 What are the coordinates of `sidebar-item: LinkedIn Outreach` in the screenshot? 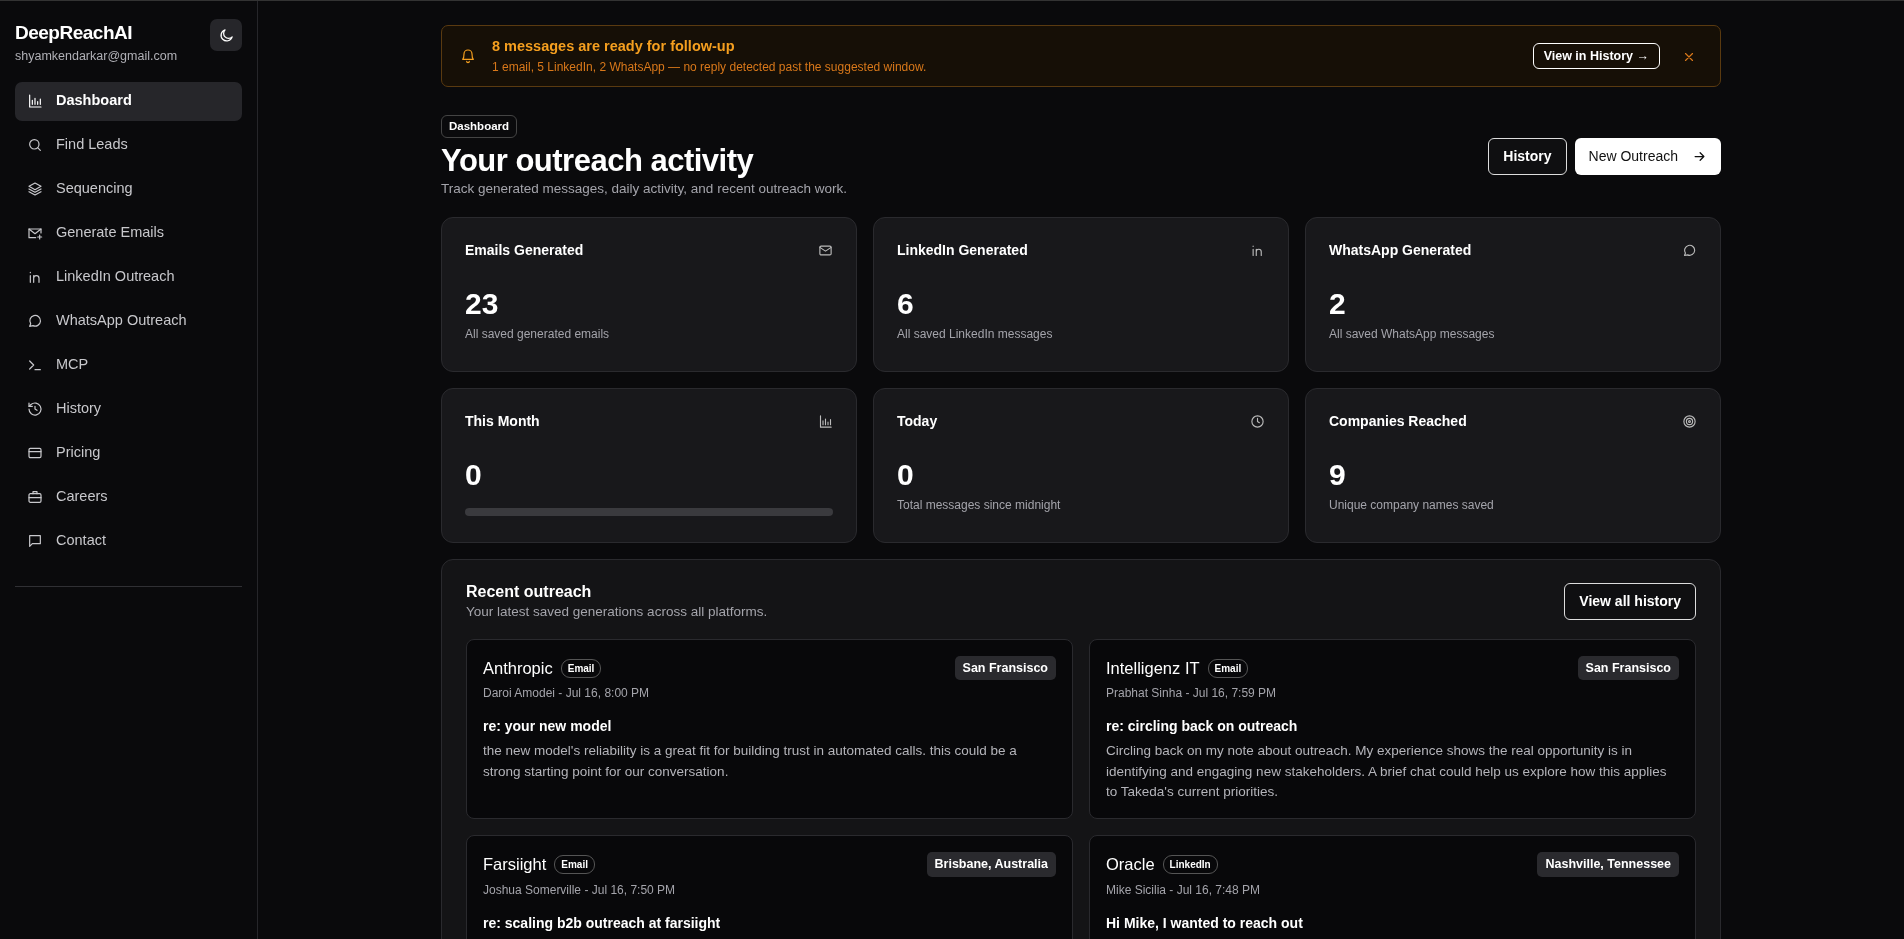 It's located at (128, 277).